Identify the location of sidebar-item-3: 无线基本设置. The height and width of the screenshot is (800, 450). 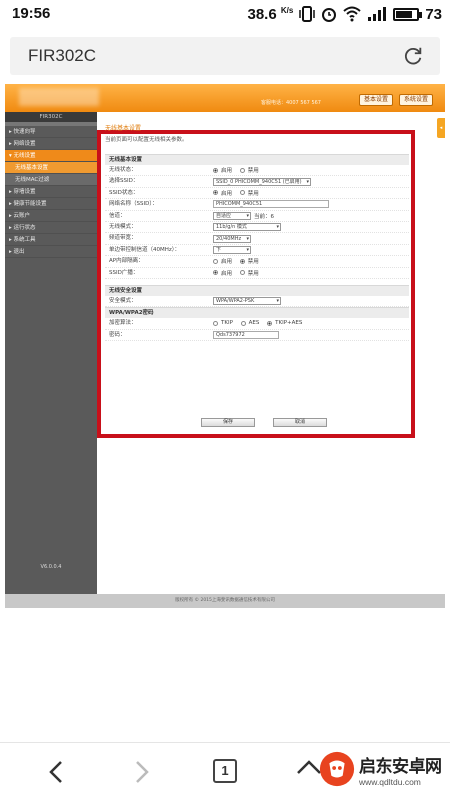
(51, 168).